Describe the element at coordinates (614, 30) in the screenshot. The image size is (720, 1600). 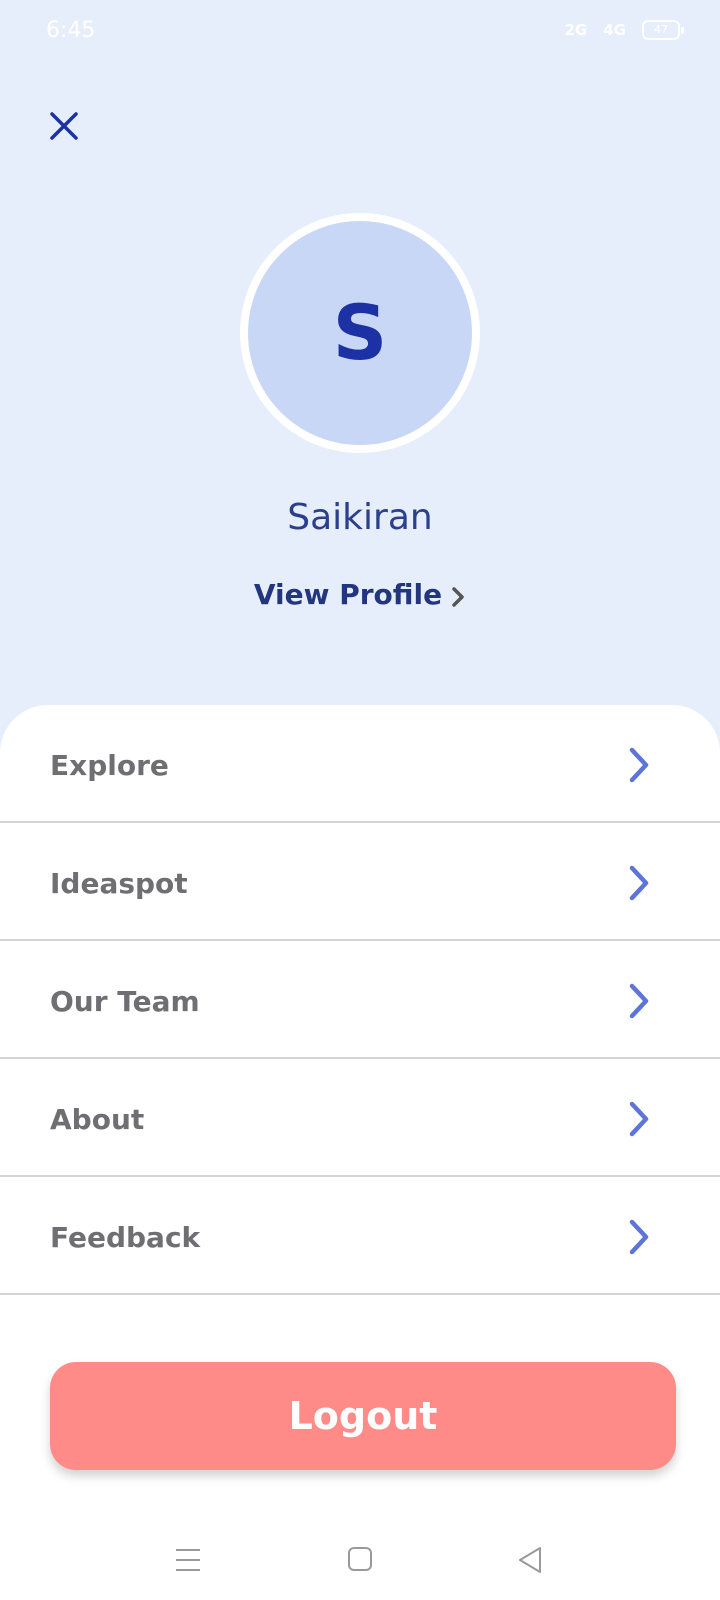
I see `network-4g-icon: 4G` at that location.